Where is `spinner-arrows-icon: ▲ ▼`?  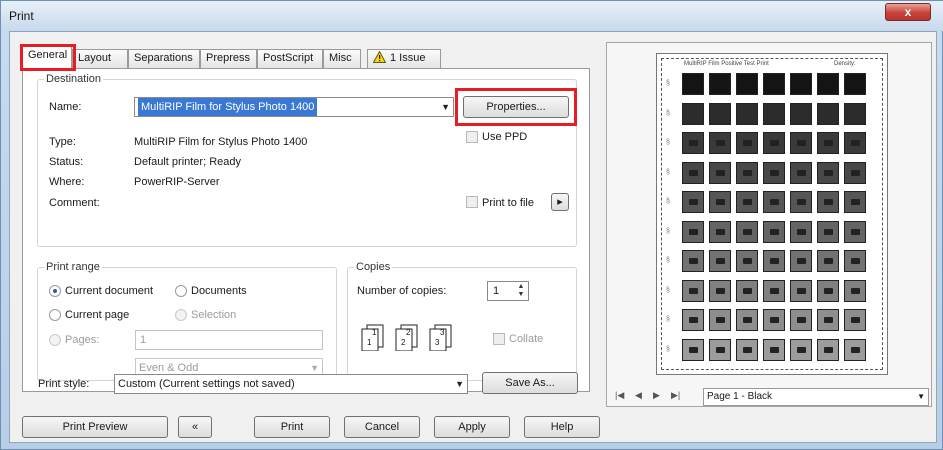
spinner-arrows-icon: ▲ ▼ is located at coordinates (521, 291).